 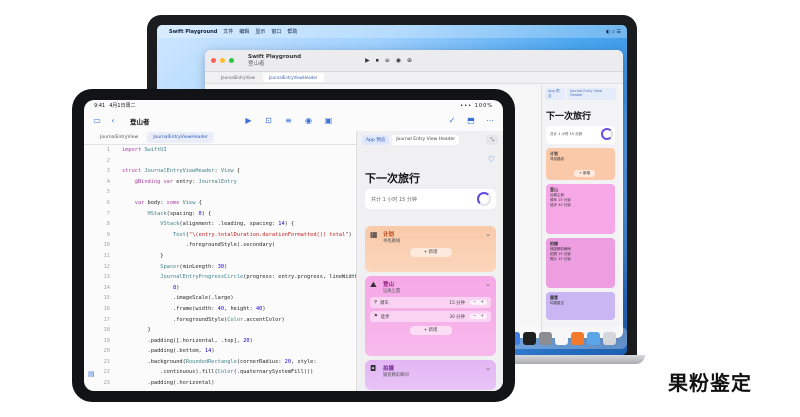 I want to click on line-number: 19, so click(x=106, y=340).